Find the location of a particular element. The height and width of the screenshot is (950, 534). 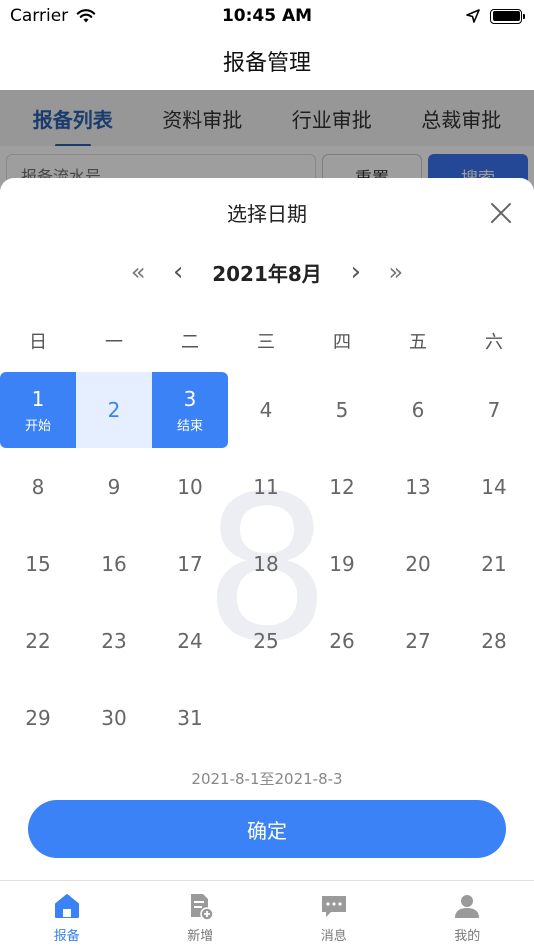

prev-year-button: « is located at coordinates (138, 272).